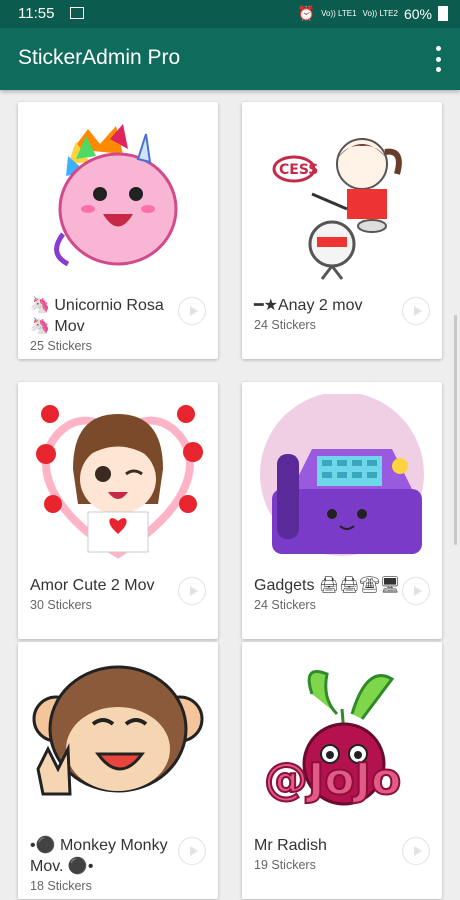 This screenshot has height=900, width=460. Describe the element at coordinates (298, 170) in the screenshot. I see `svg-text: CESS` at that location.